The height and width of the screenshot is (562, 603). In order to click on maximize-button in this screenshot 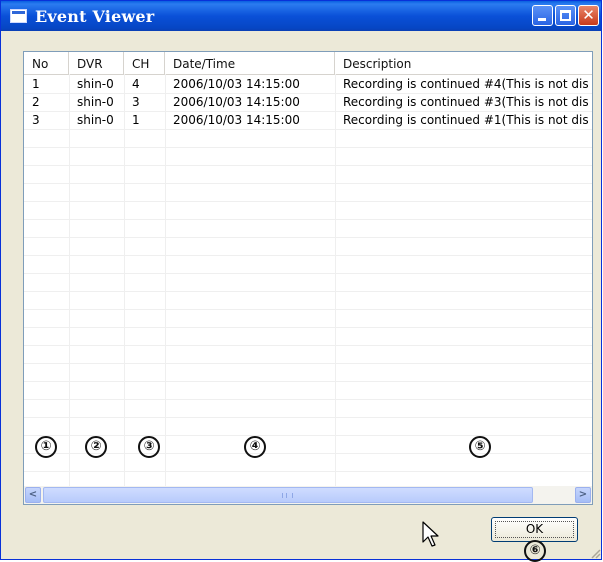, I will do `click(565, 15)`.